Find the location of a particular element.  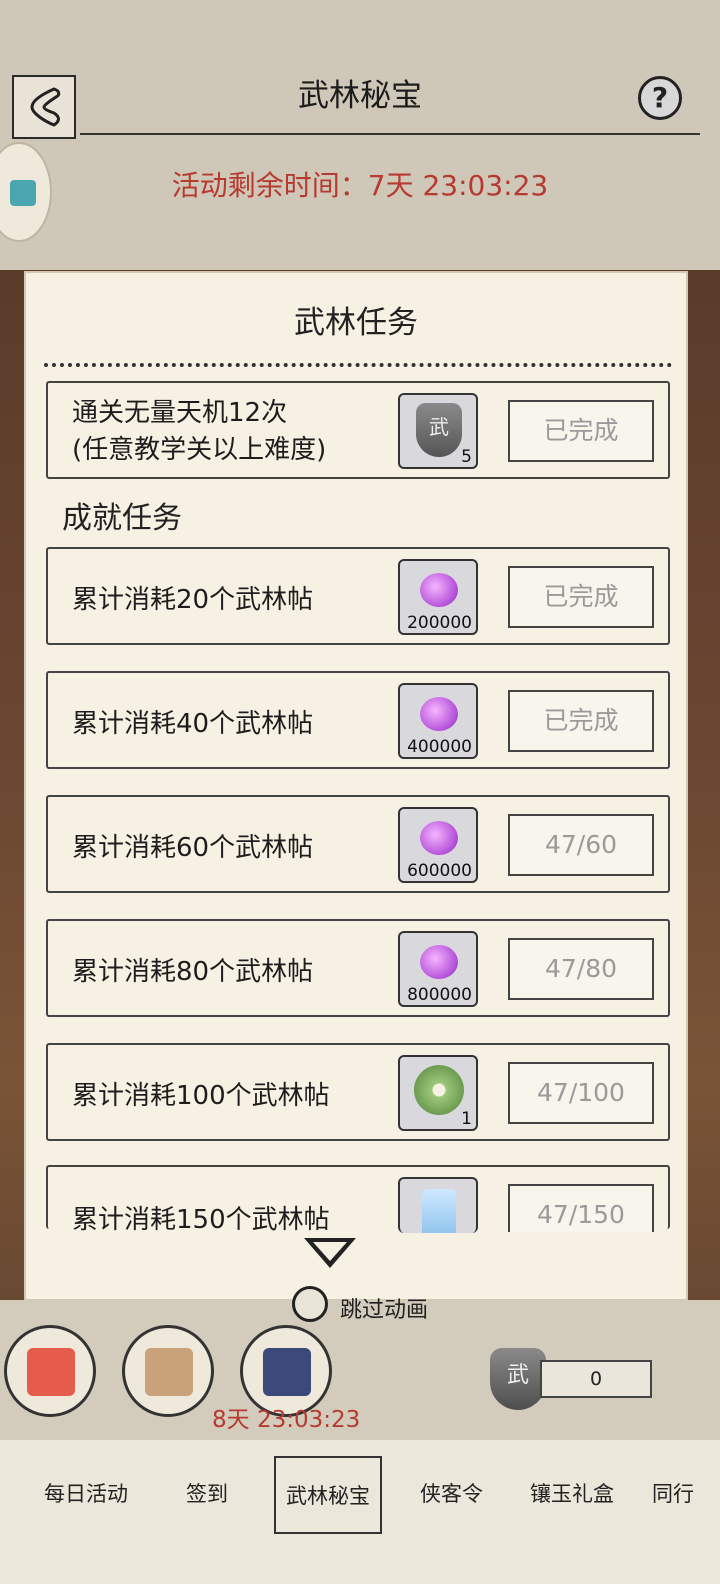

jade-token-icon is located at coordinates (439, 1211).